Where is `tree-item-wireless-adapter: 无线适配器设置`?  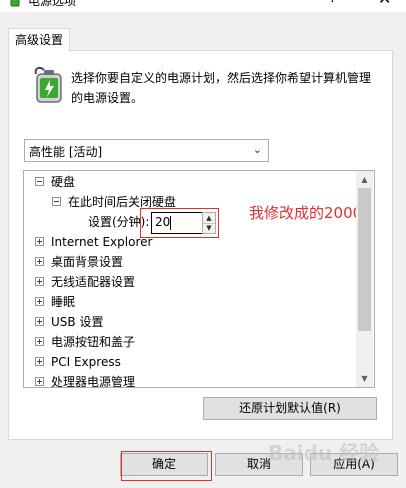
tree-item-wireless-adapter: 无线适配器设置 is located at coordinates (85, 282).